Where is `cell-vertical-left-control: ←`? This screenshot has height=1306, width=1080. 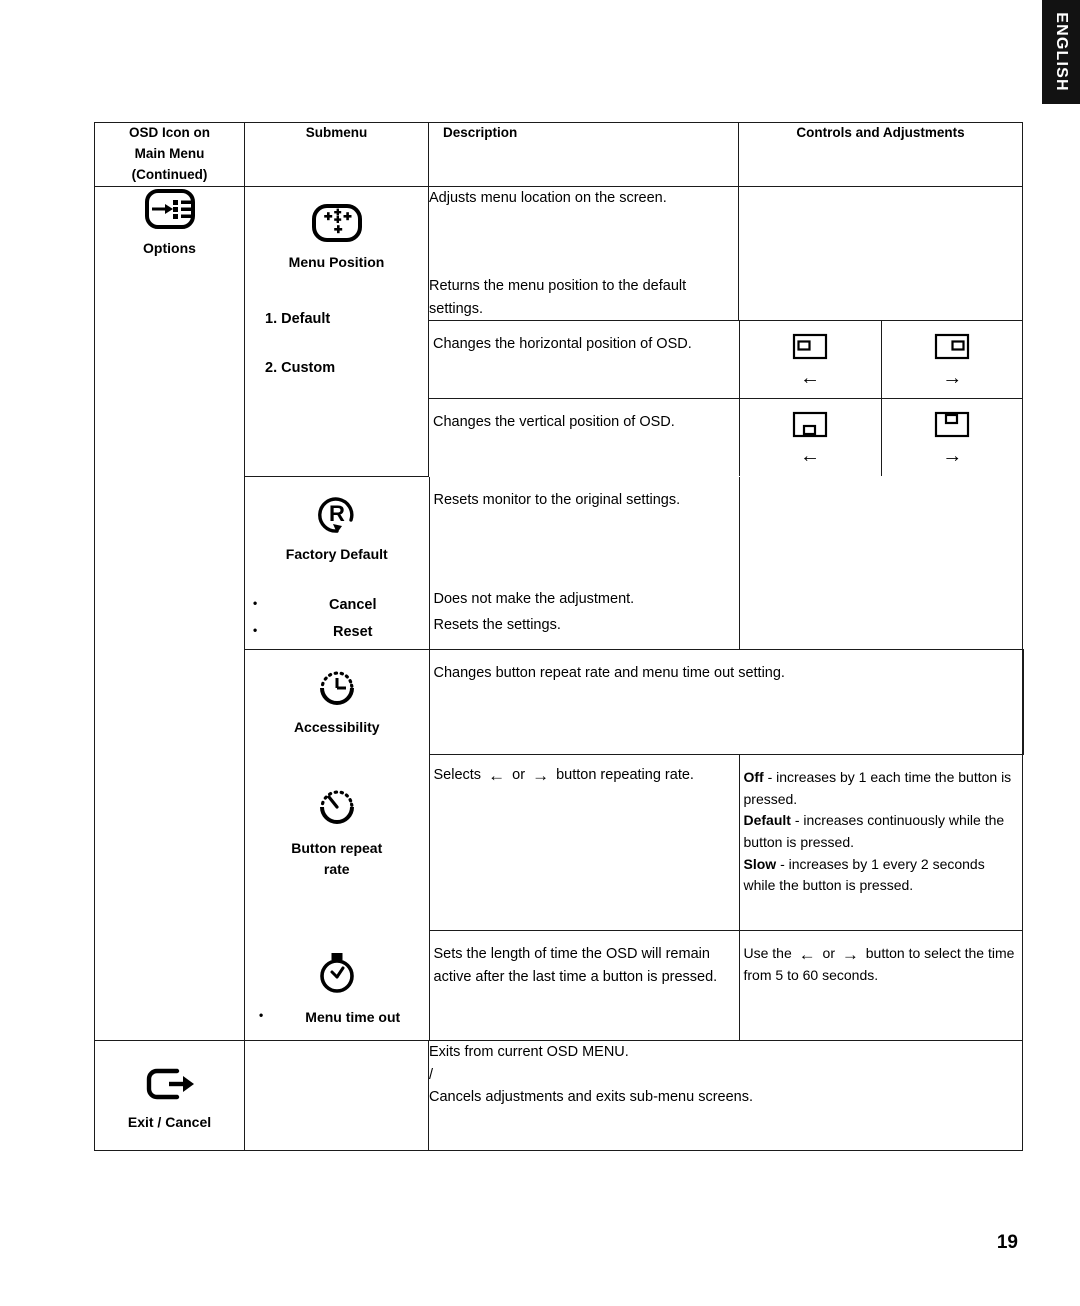 cell-vertical-left-control: ← is located at coordinates (810, 437).